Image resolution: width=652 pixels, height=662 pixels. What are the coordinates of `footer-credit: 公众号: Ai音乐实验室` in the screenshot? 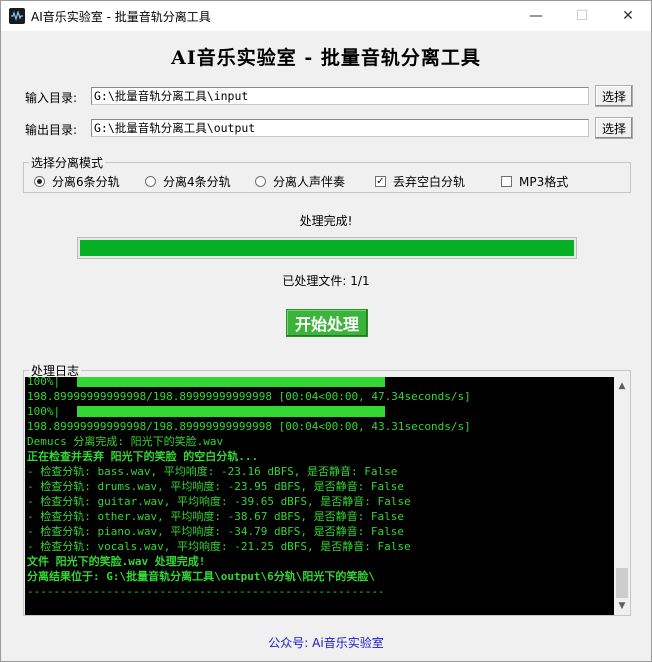 It's located at (326, 643).